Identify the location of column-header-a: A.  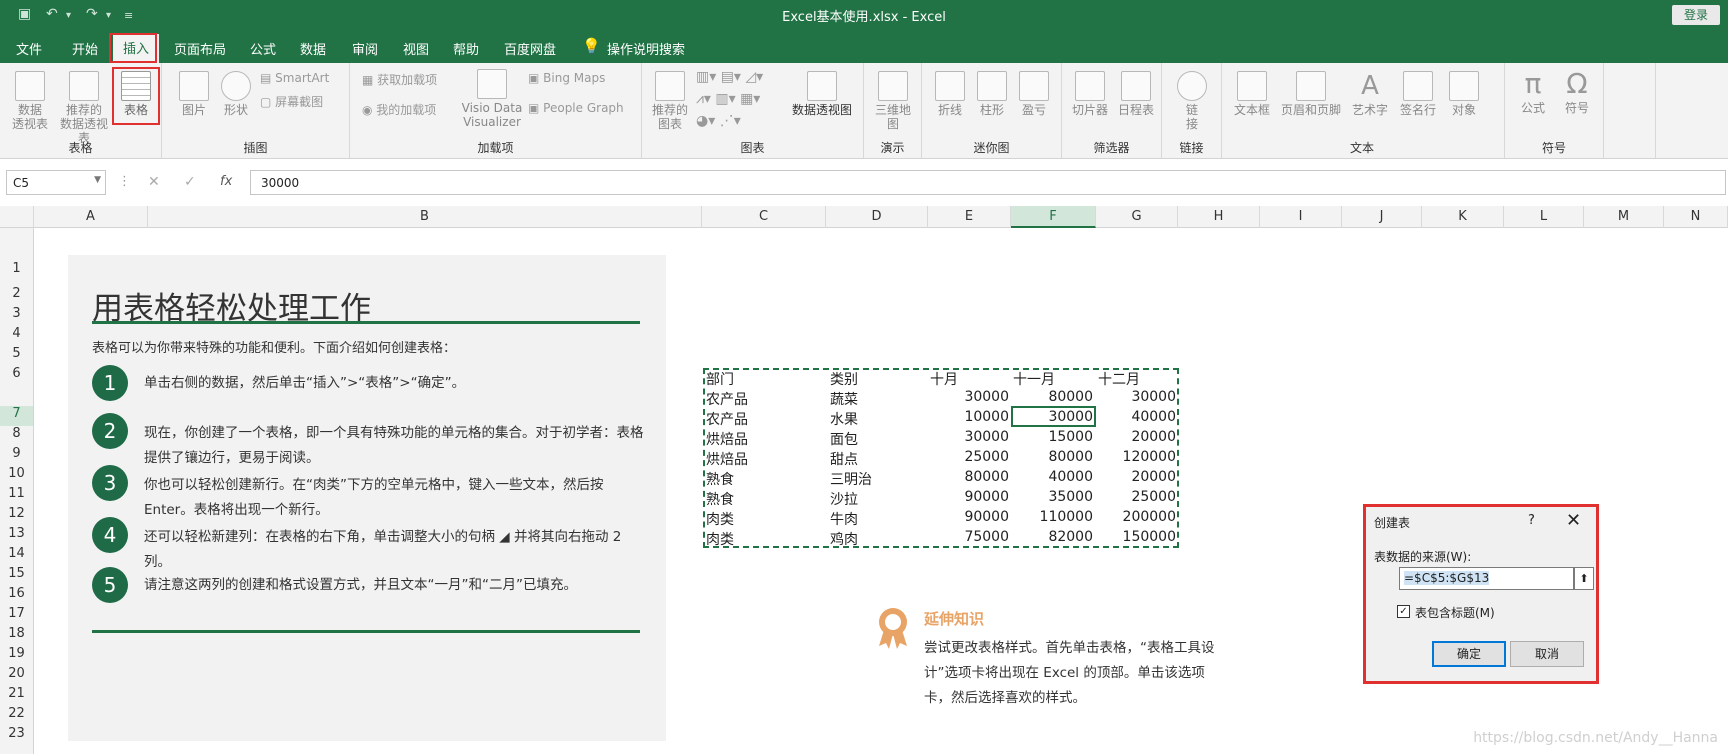
(91, 217).